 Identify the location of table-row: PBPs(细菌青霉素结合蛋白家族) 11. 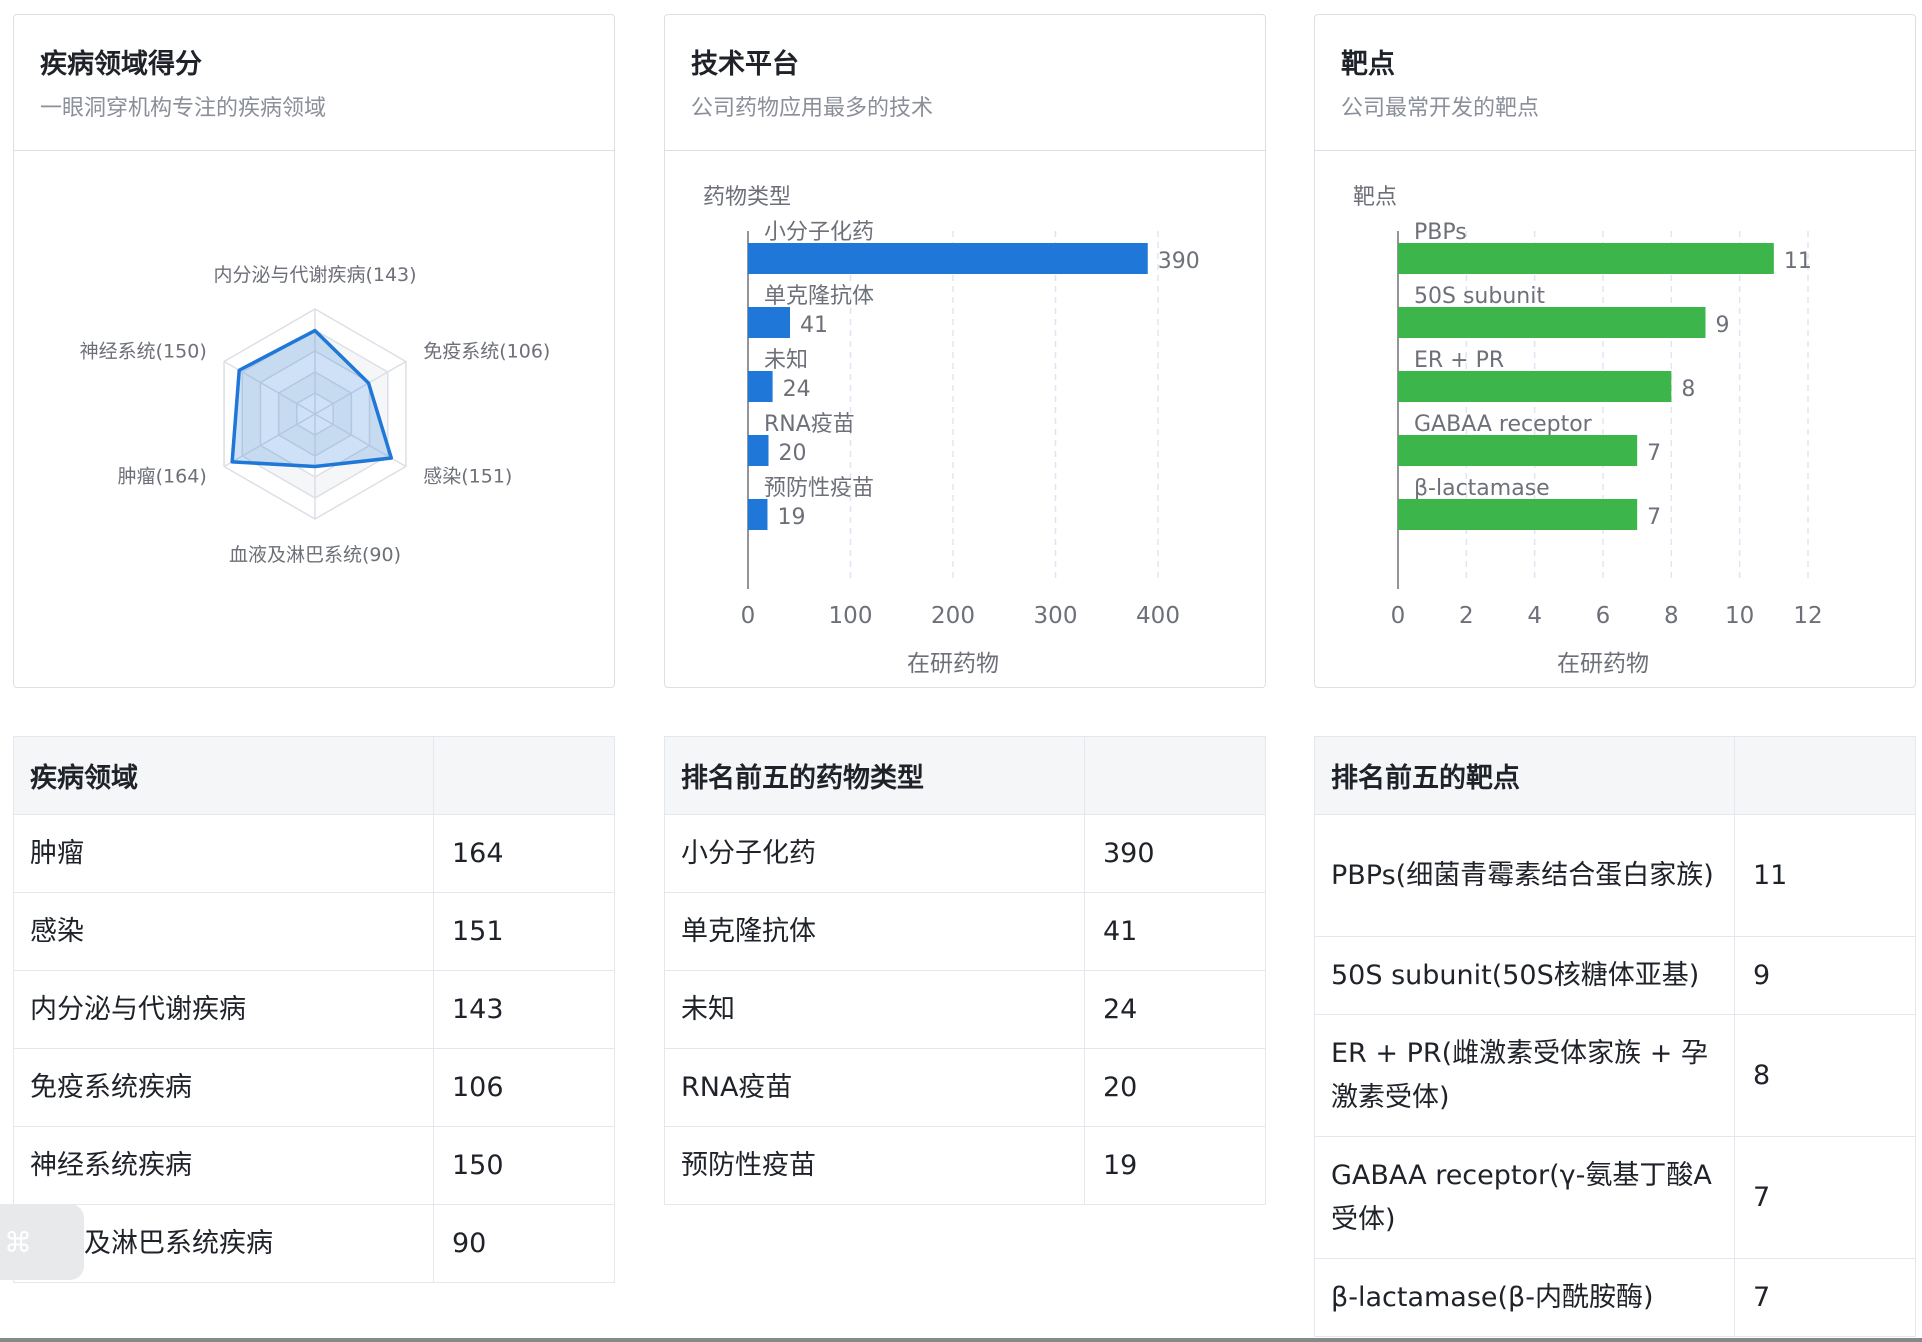
(1615, 875).